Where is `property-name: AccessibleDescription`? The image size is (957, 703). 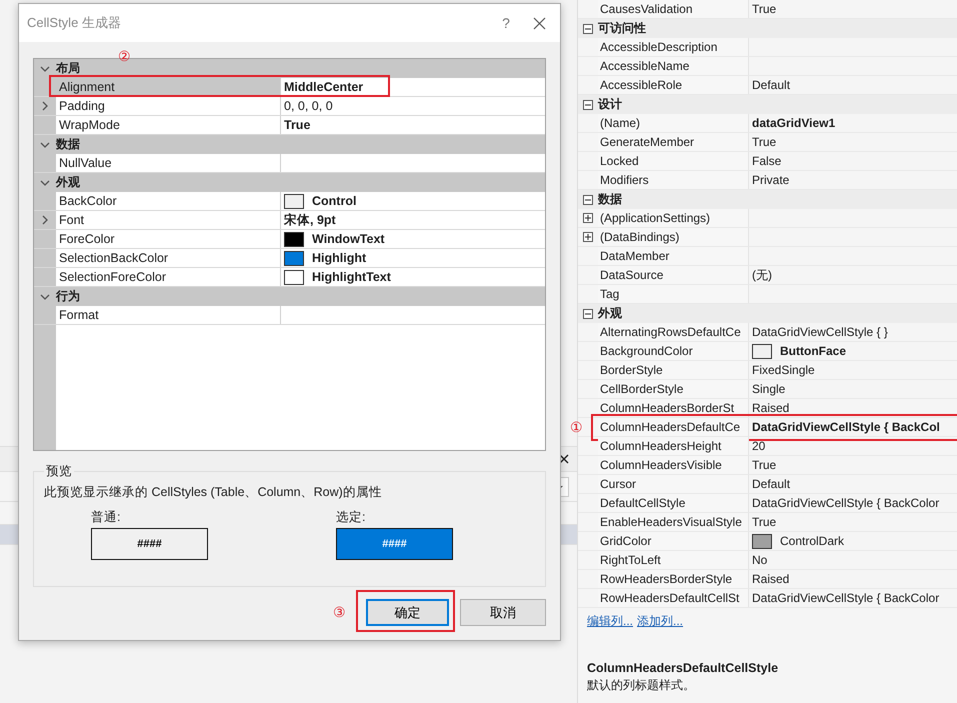 property-name: AccessibleDescription is located at coordinates (673, 47).